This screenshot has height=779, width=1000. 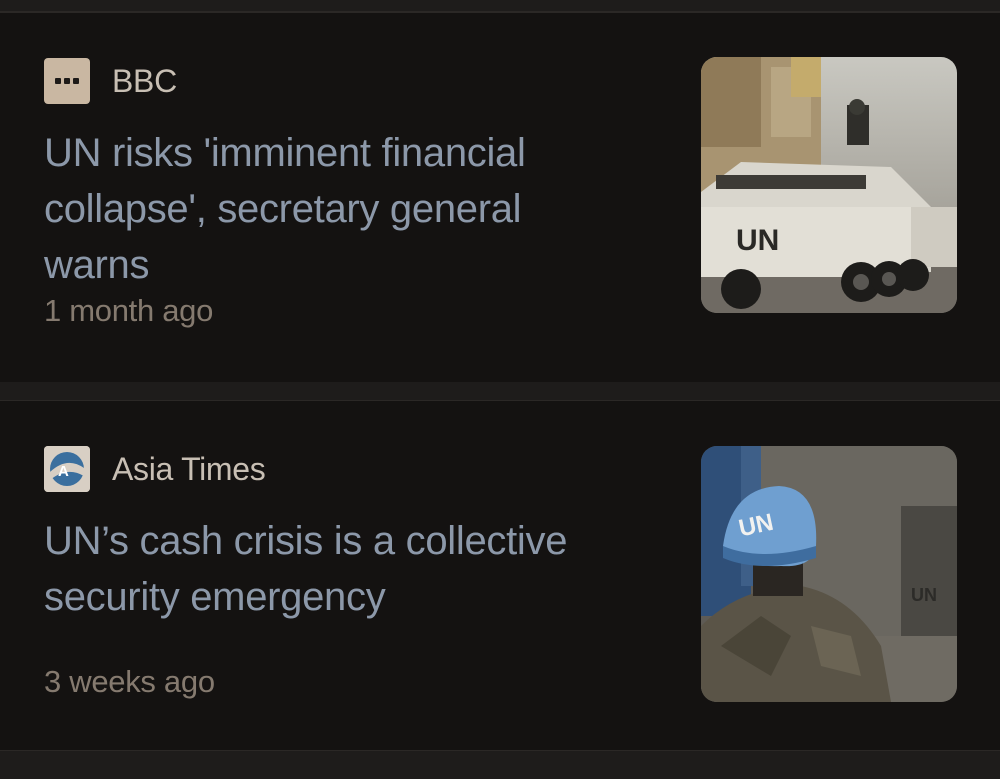 I want to click on un-peacekeeper-helmet-image: UN UN, so click(x=829, y=574).